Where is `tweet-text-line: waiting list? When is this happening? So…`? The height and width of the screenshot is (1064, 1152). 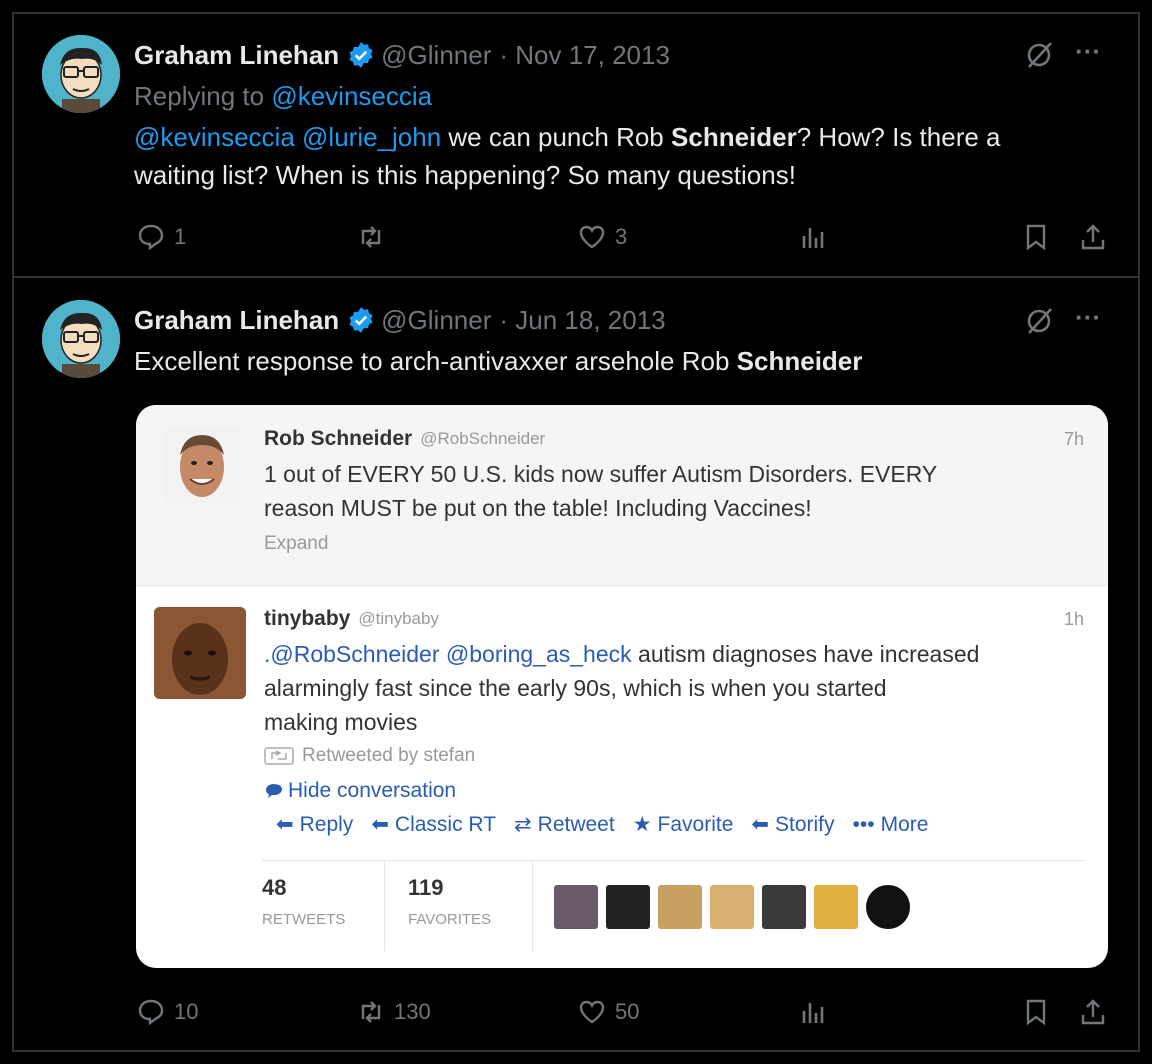
tweet-text-line: waiting list? When is this happening? So… is located at coordinates (465, 175).